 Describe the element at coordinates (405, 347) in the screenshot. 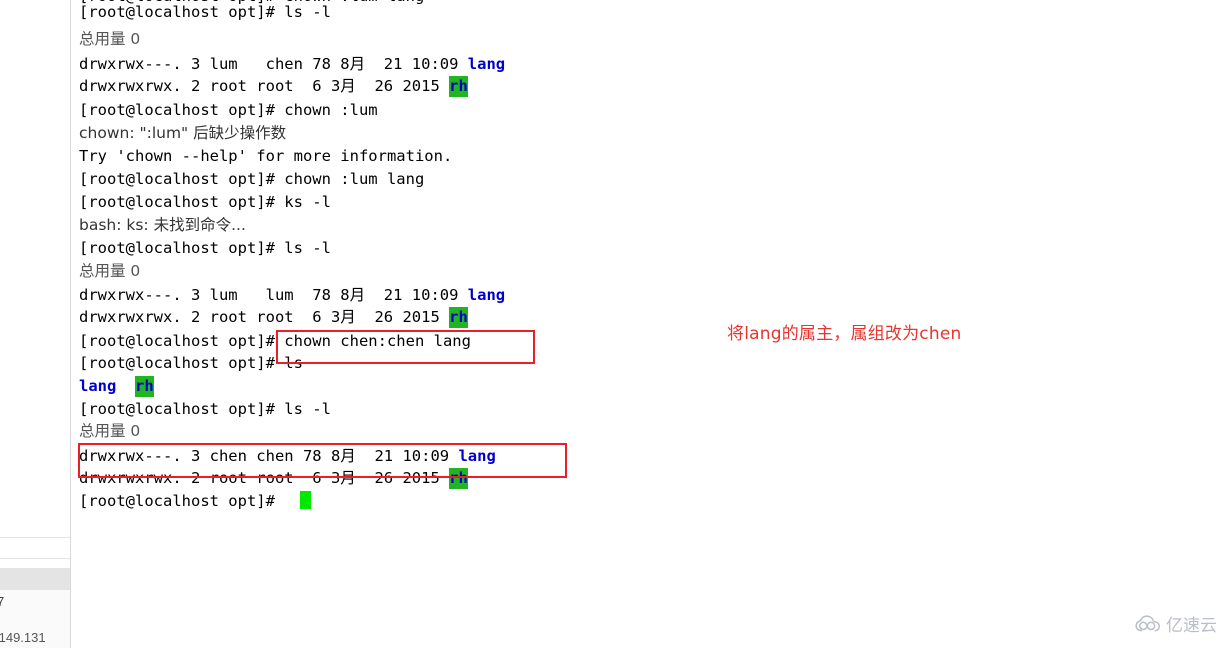

I see `chown-command-highlight-box` at that location.